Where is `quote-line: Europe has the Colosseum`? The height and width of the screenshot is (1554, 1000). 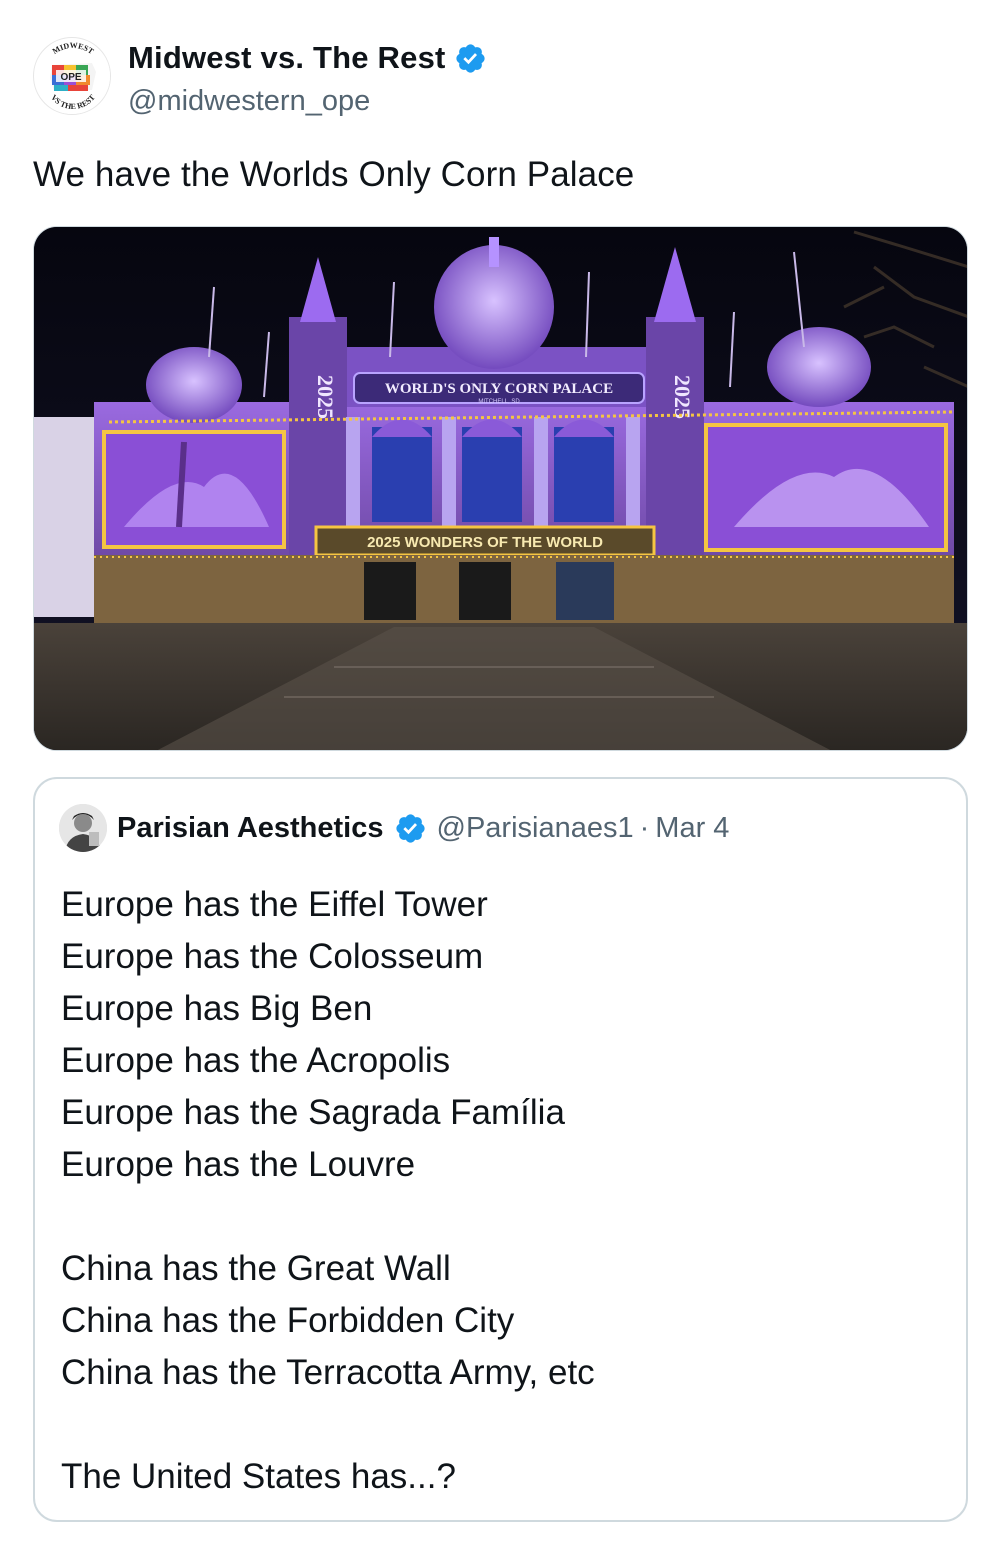 quote-line: Europe has the Colosseum is located at coordinates (272, 956).